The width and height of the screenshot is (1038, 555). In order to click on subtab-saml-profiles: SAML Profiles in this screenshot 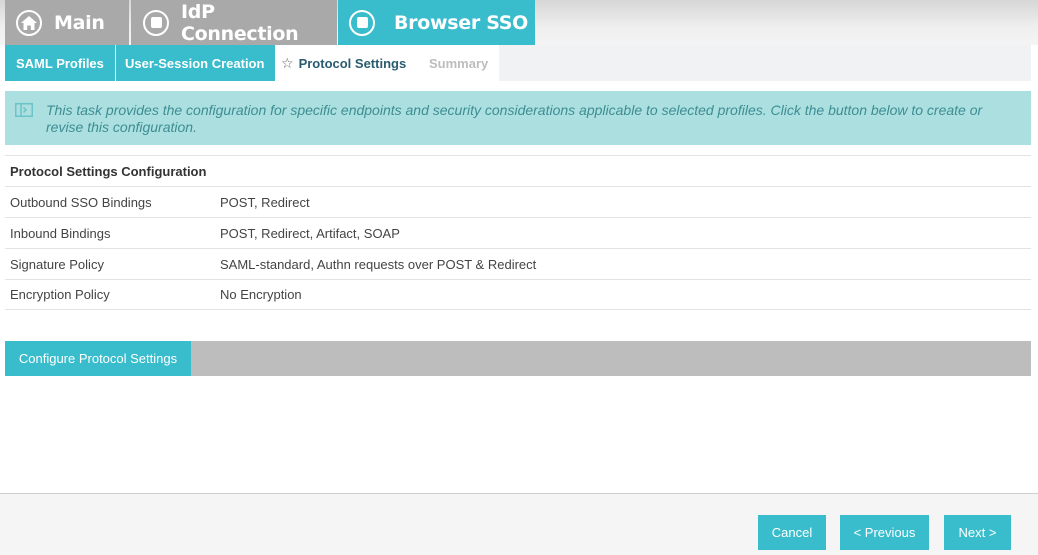, I will do `click(60, 63)`.